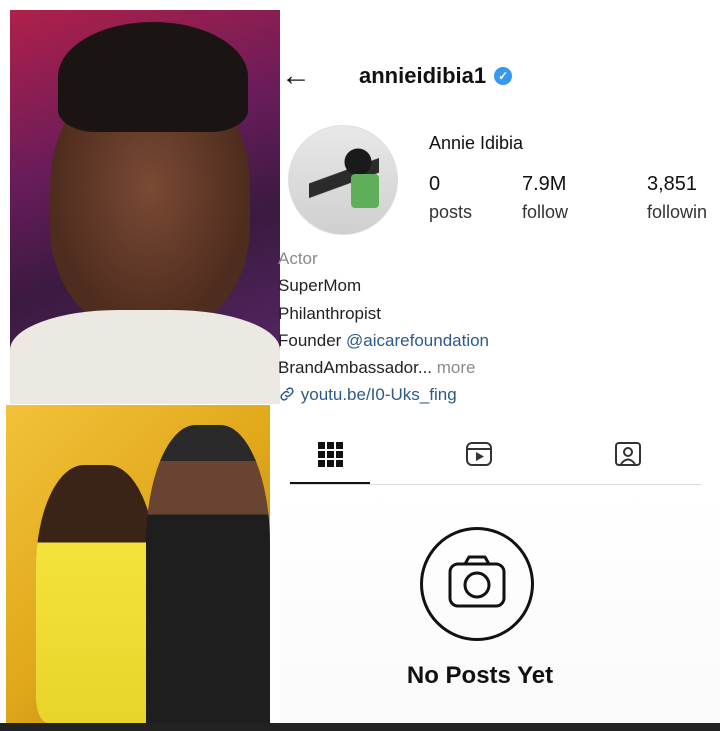  Describe the element at coordinates (296, 76) in the screenshot. I see `back-arrow-icon: ←` at that location.